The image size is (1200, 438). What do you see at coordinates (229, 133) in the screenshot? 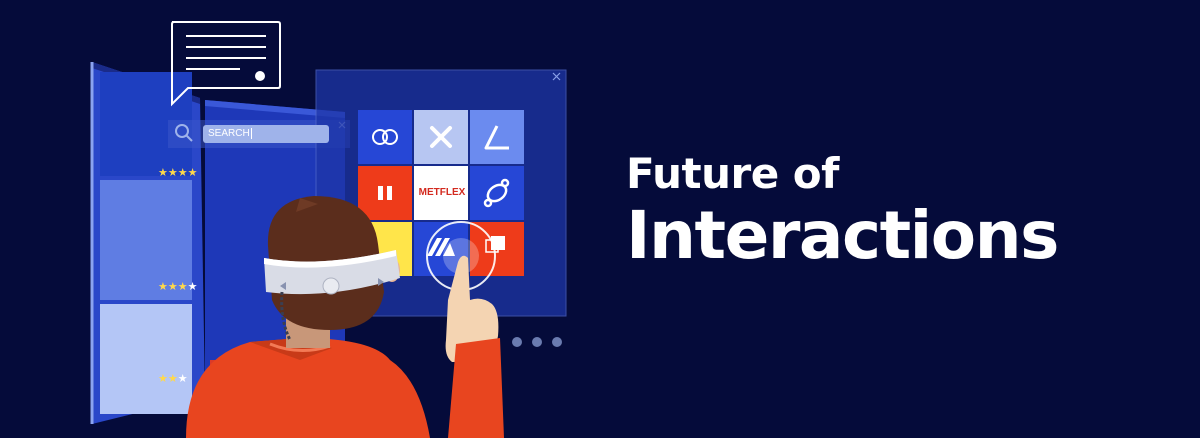
I see `search-label: SEARCH` at bounding box center [229, 133].